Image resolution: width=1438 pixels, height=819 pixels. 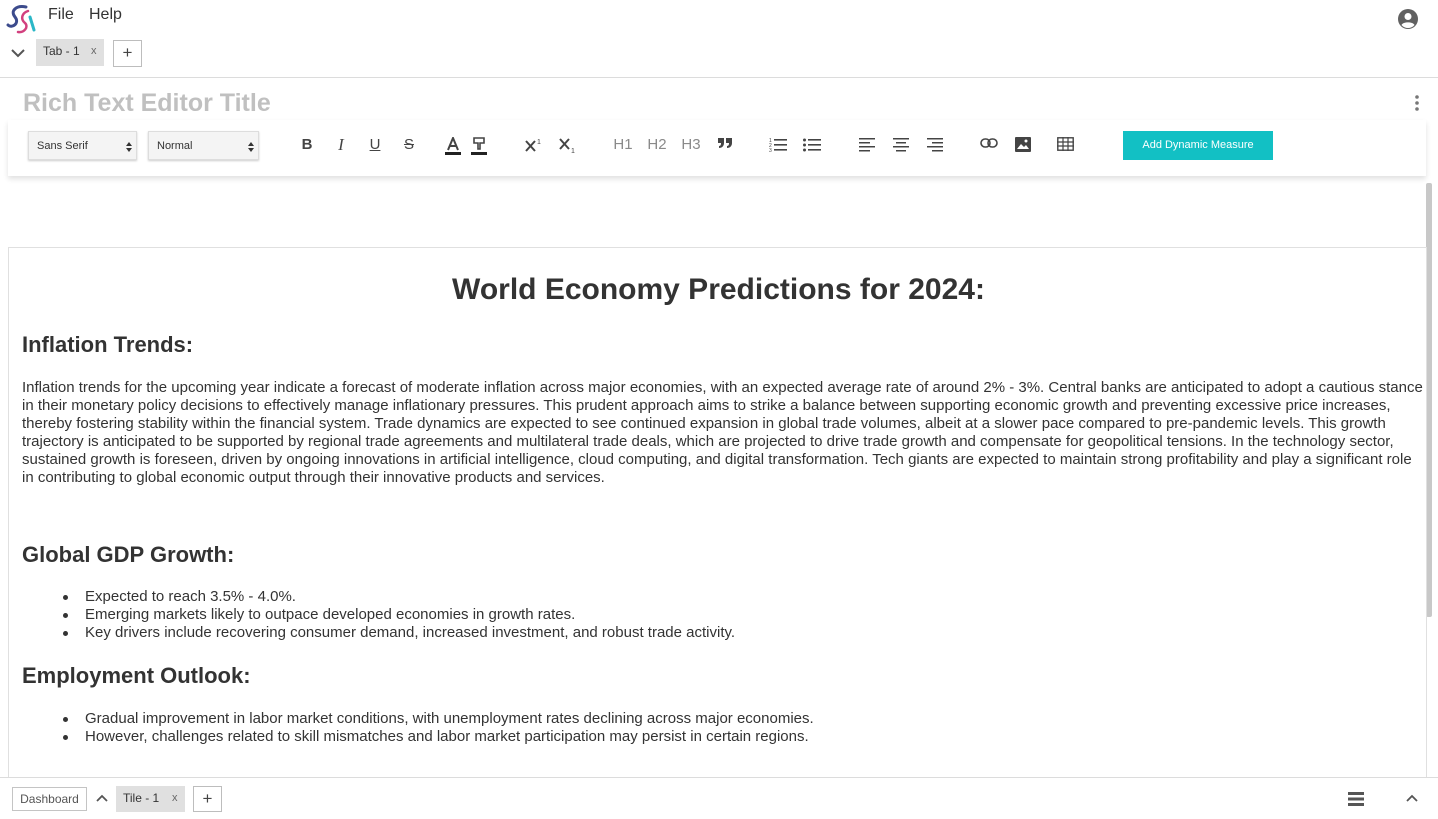 I want to click on menu-file: File, so click(x=61, y=15).